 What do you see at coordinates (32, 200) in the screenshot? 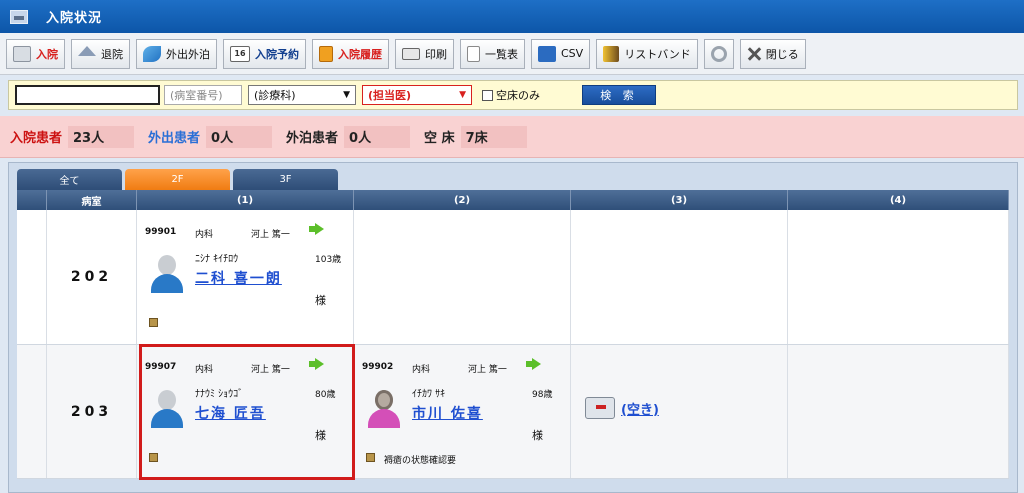
I see `header-spacer` at bounding box center [32, 200].